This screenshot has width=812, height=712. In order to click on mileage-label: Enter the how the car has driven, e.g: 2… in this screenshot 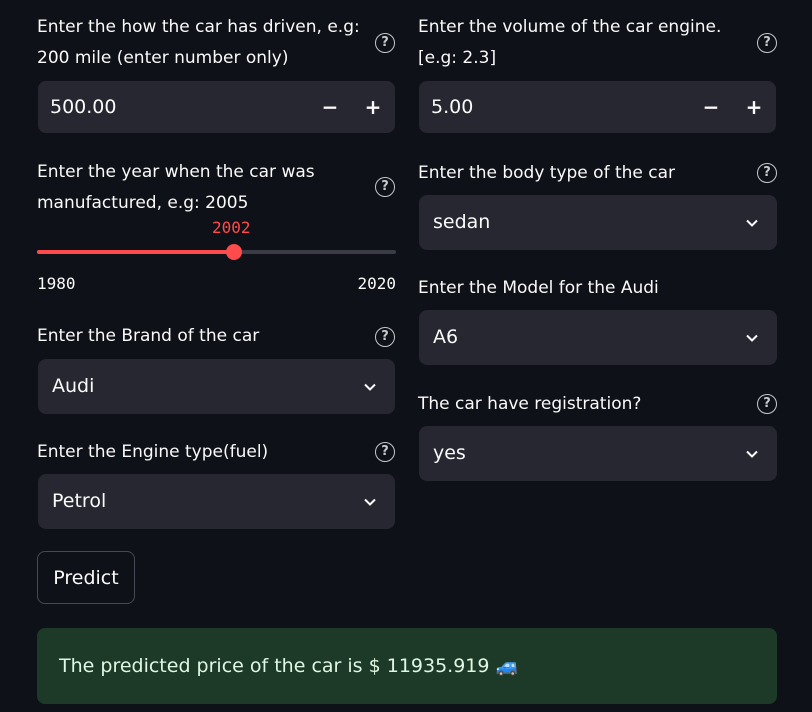, I will do `click(198, 42)`.